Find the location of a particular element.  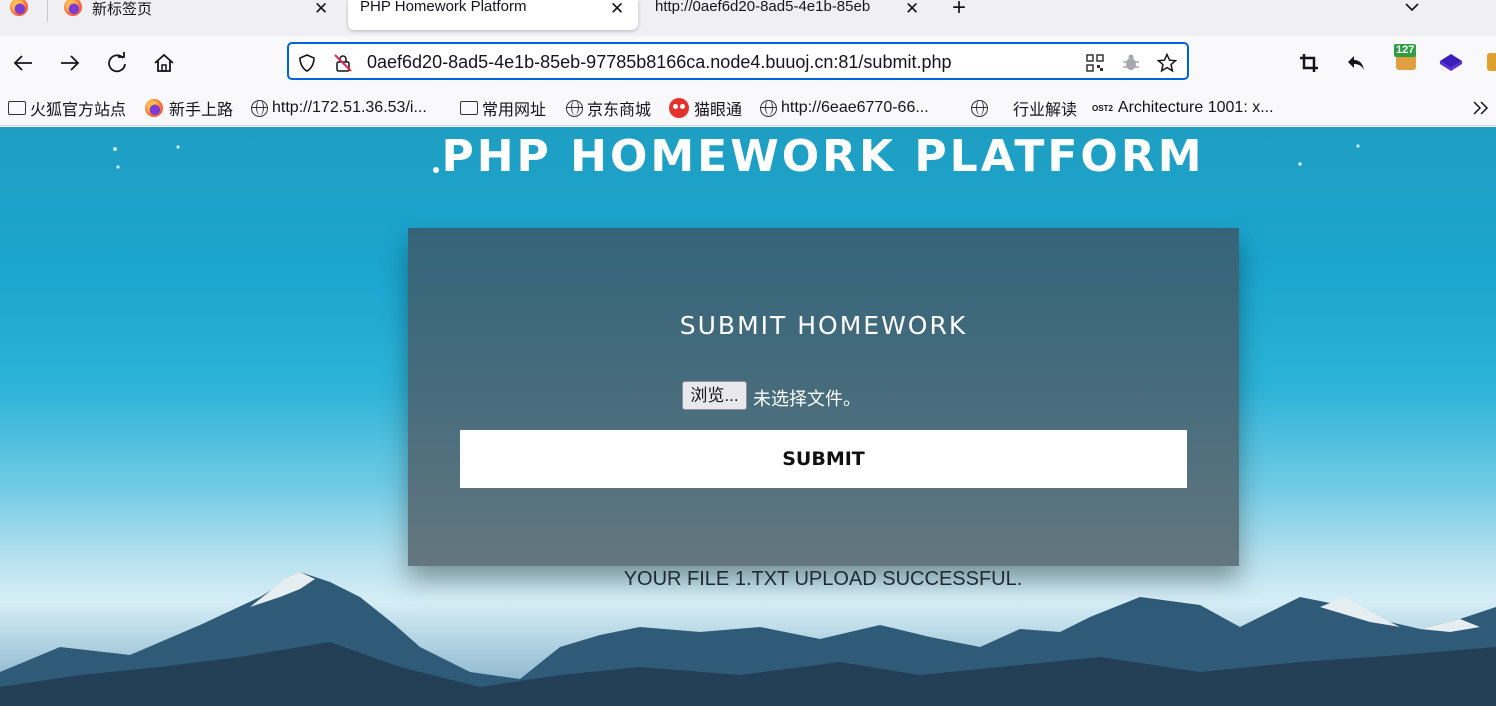

bookmark-item: 火狐官方站点 is located at coordinates (67, 108).